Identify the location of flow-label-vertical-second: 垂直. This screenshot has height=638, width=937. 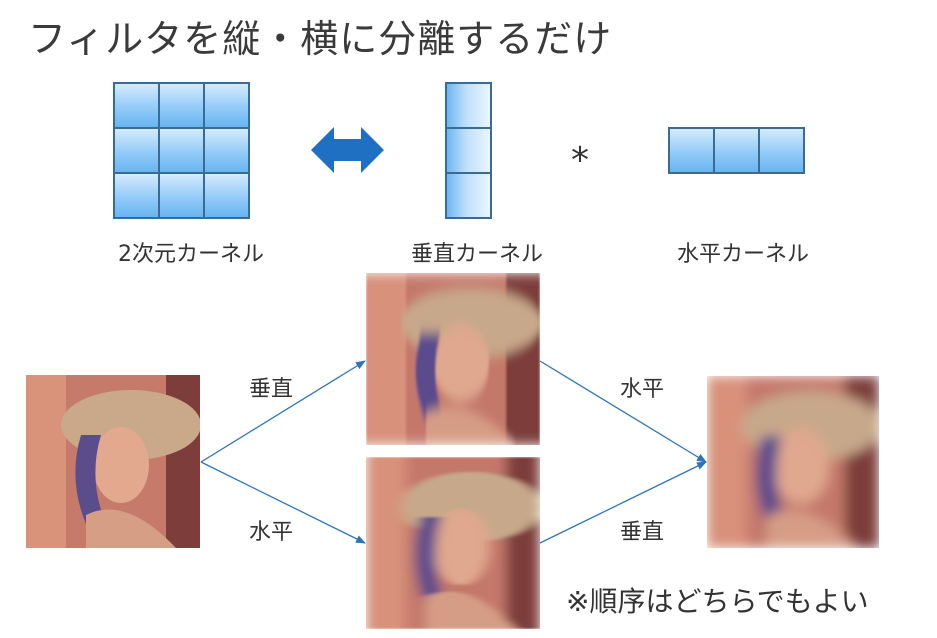
(642, 532).